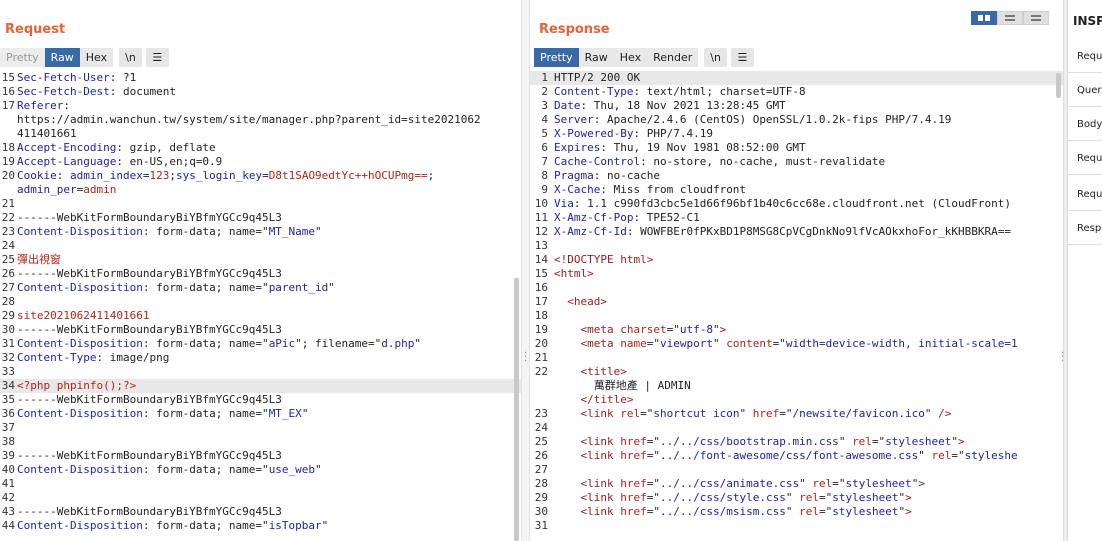 This screenshot has width=1102, height=541. What do you see at coordinates (40, 105) in the screenshot?
I see `code-token: Referer` at bounding box center [40, 105].